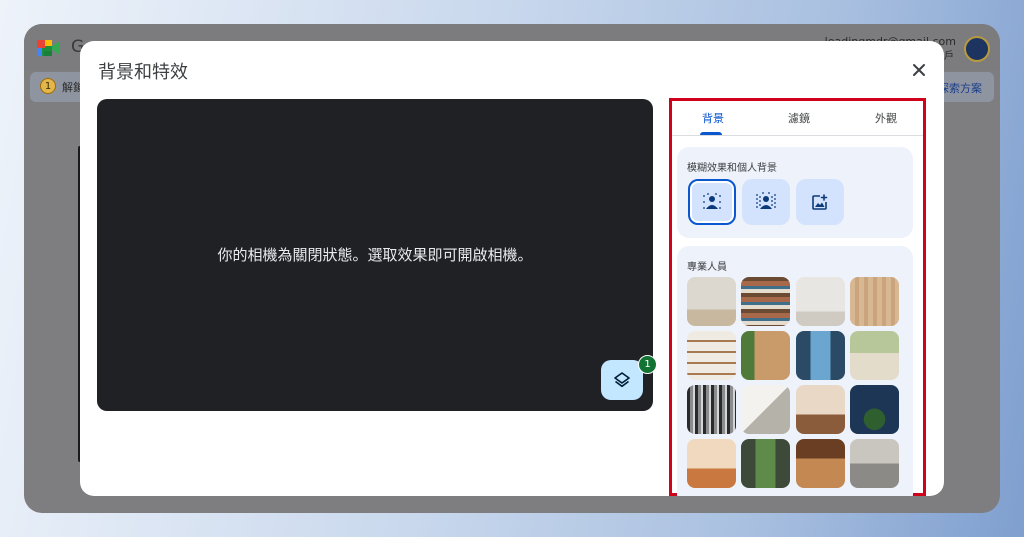  Describe the element at coordinates (820, 463) in the screenshot. I see `bg-cafe-interior` at that location.